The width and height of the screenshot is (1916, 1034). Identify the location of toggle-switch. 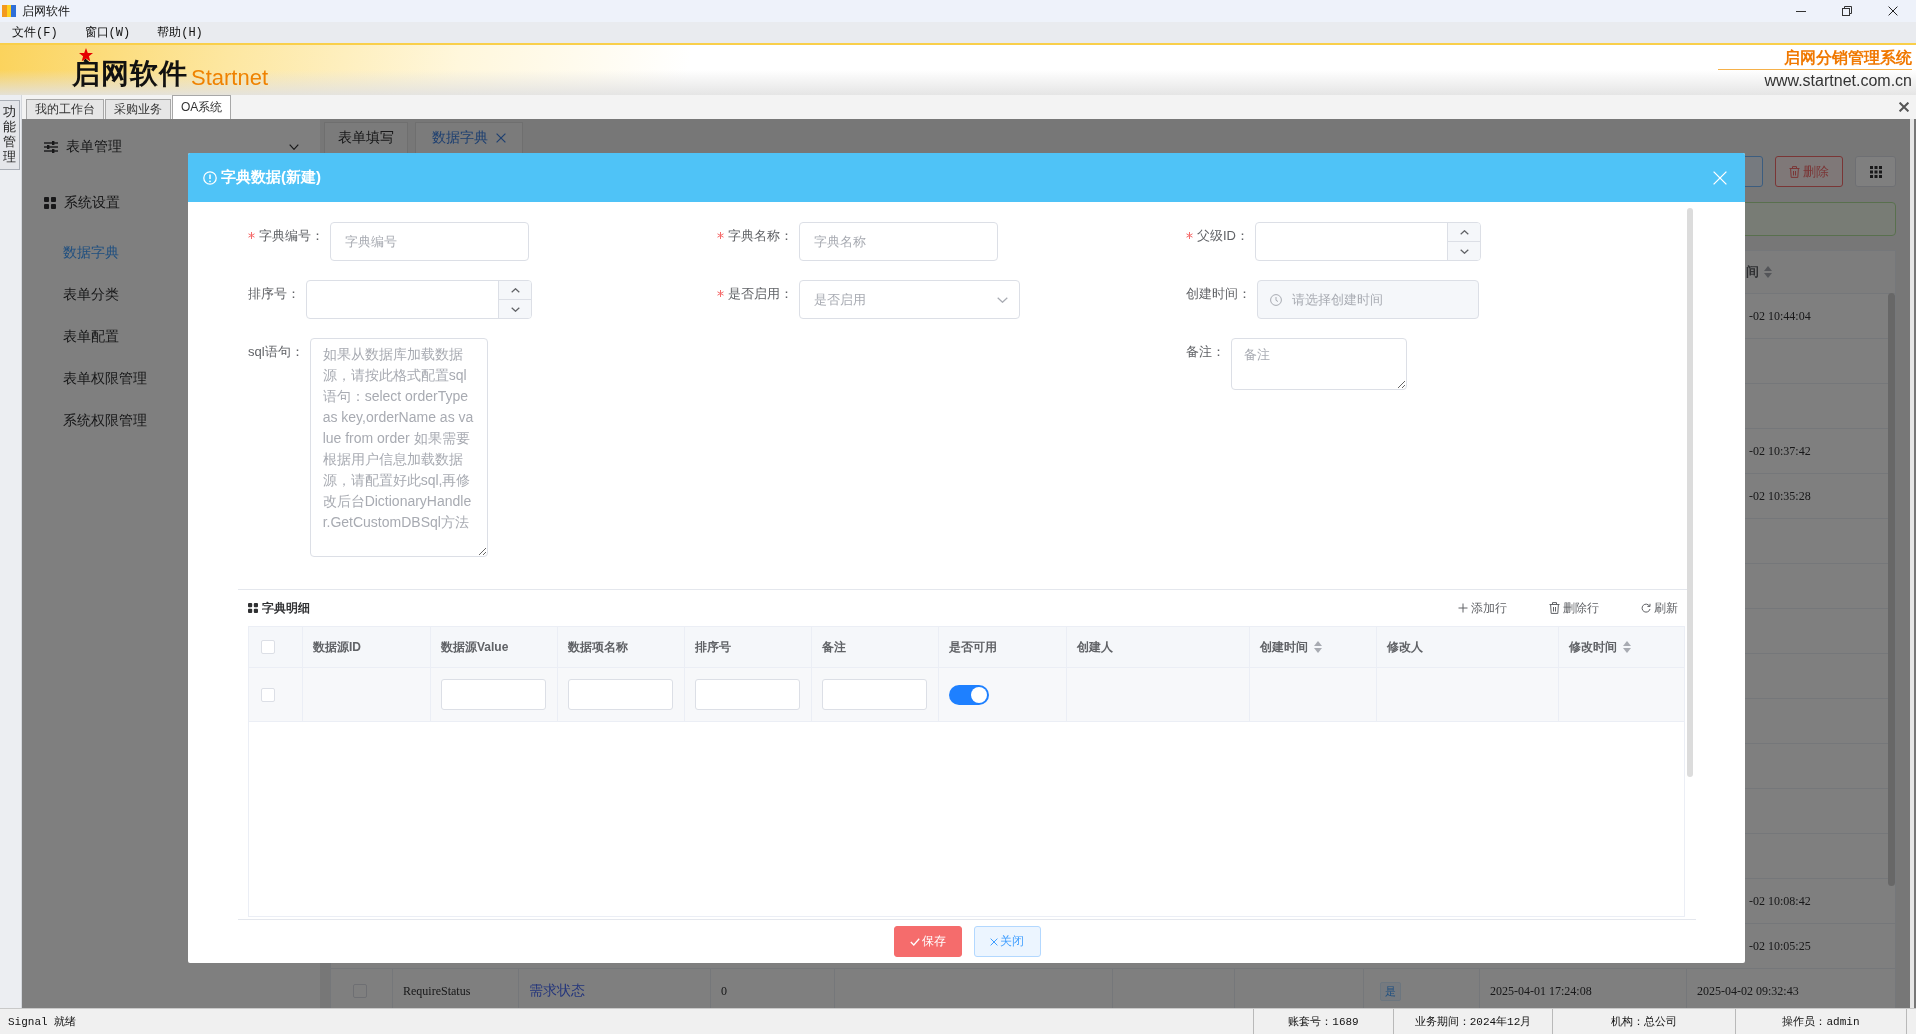
(969, 694).